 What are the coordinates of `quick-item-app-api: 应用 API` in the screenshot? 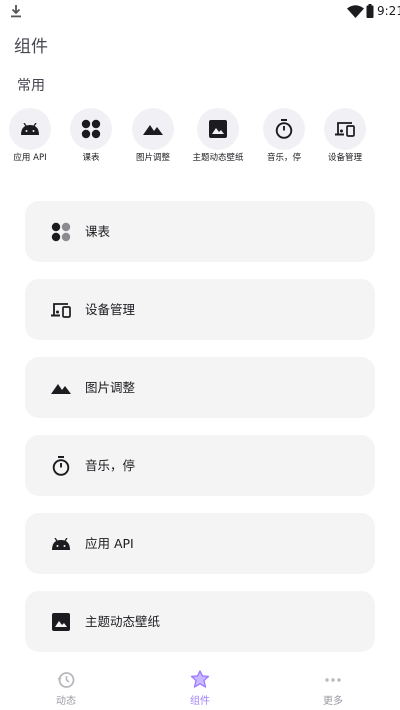 It's located at (30, 136).